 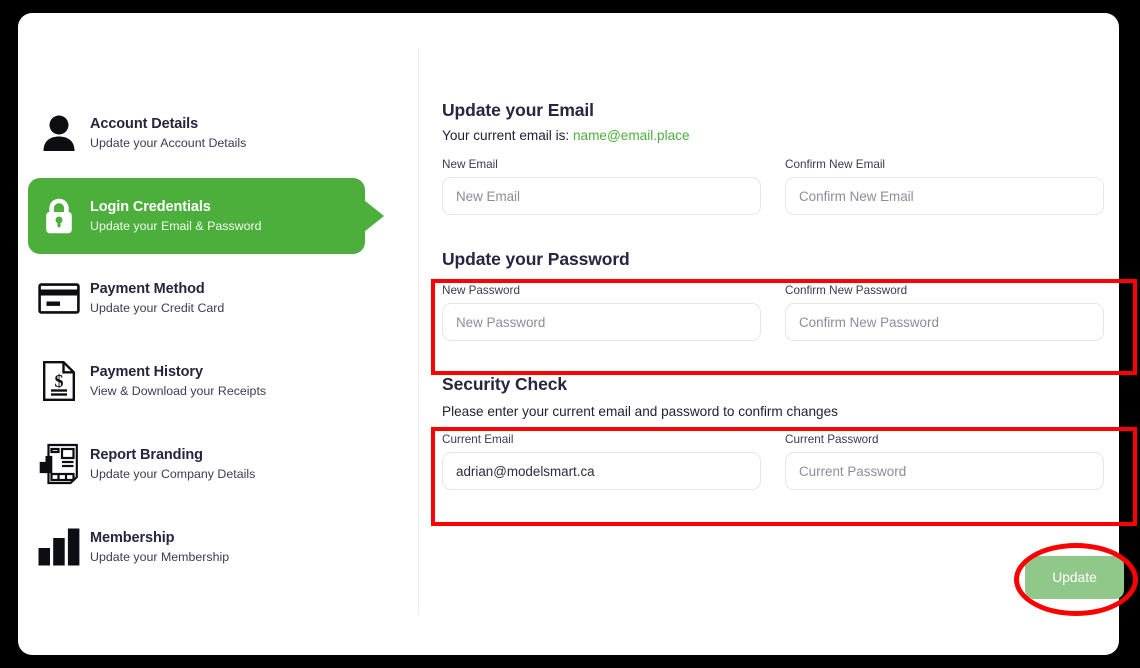 I want to click on new-email-input, so click(x=601, y=196).